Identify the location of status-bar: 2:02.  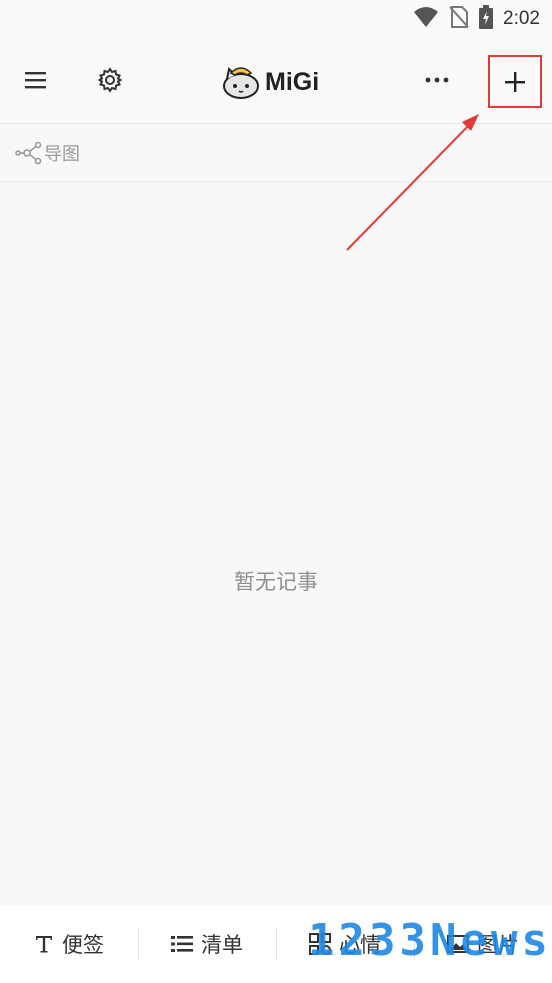
(276, 19).